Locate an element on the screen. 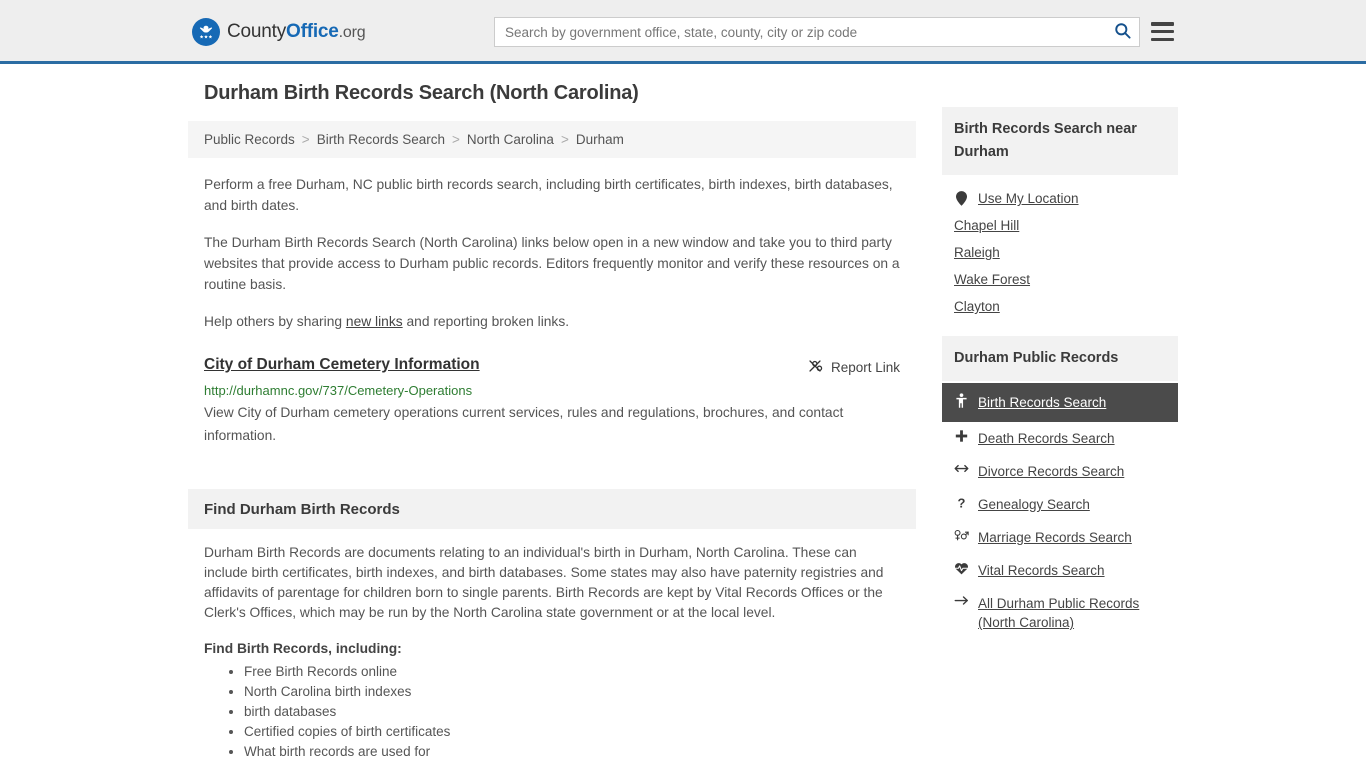 Image resolution: width=1366 pixels, height=768 pixels. site-header: CountyOffice.org is located at coordinates (683, 32).